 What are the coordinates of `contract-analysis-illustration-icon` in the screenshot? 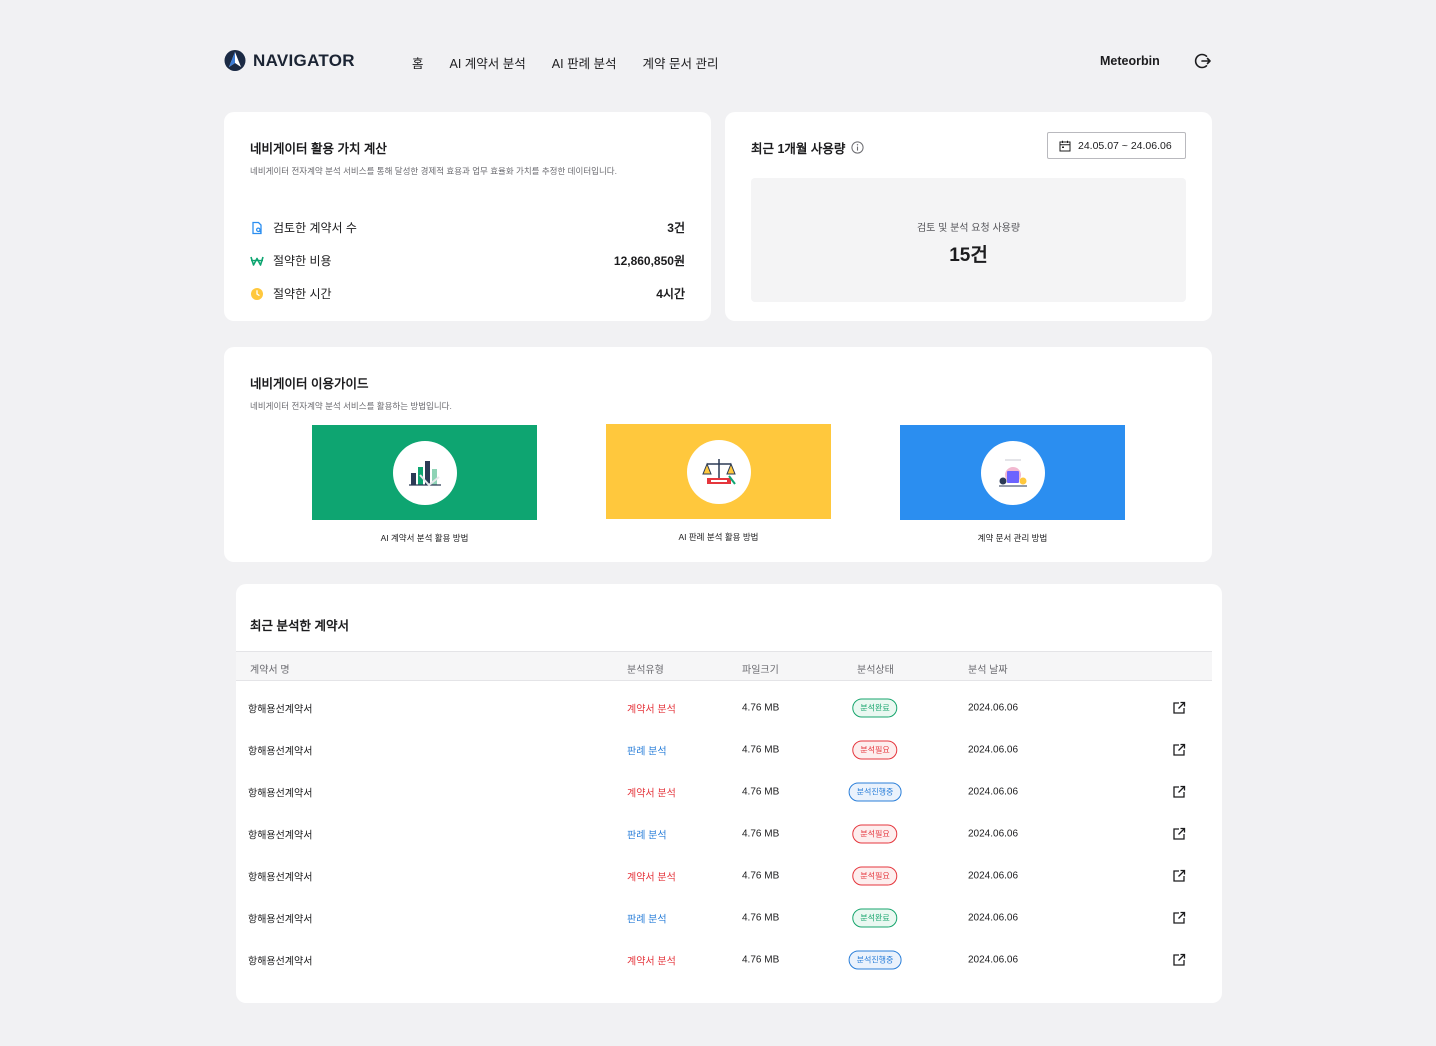 It's located at (424, 473).